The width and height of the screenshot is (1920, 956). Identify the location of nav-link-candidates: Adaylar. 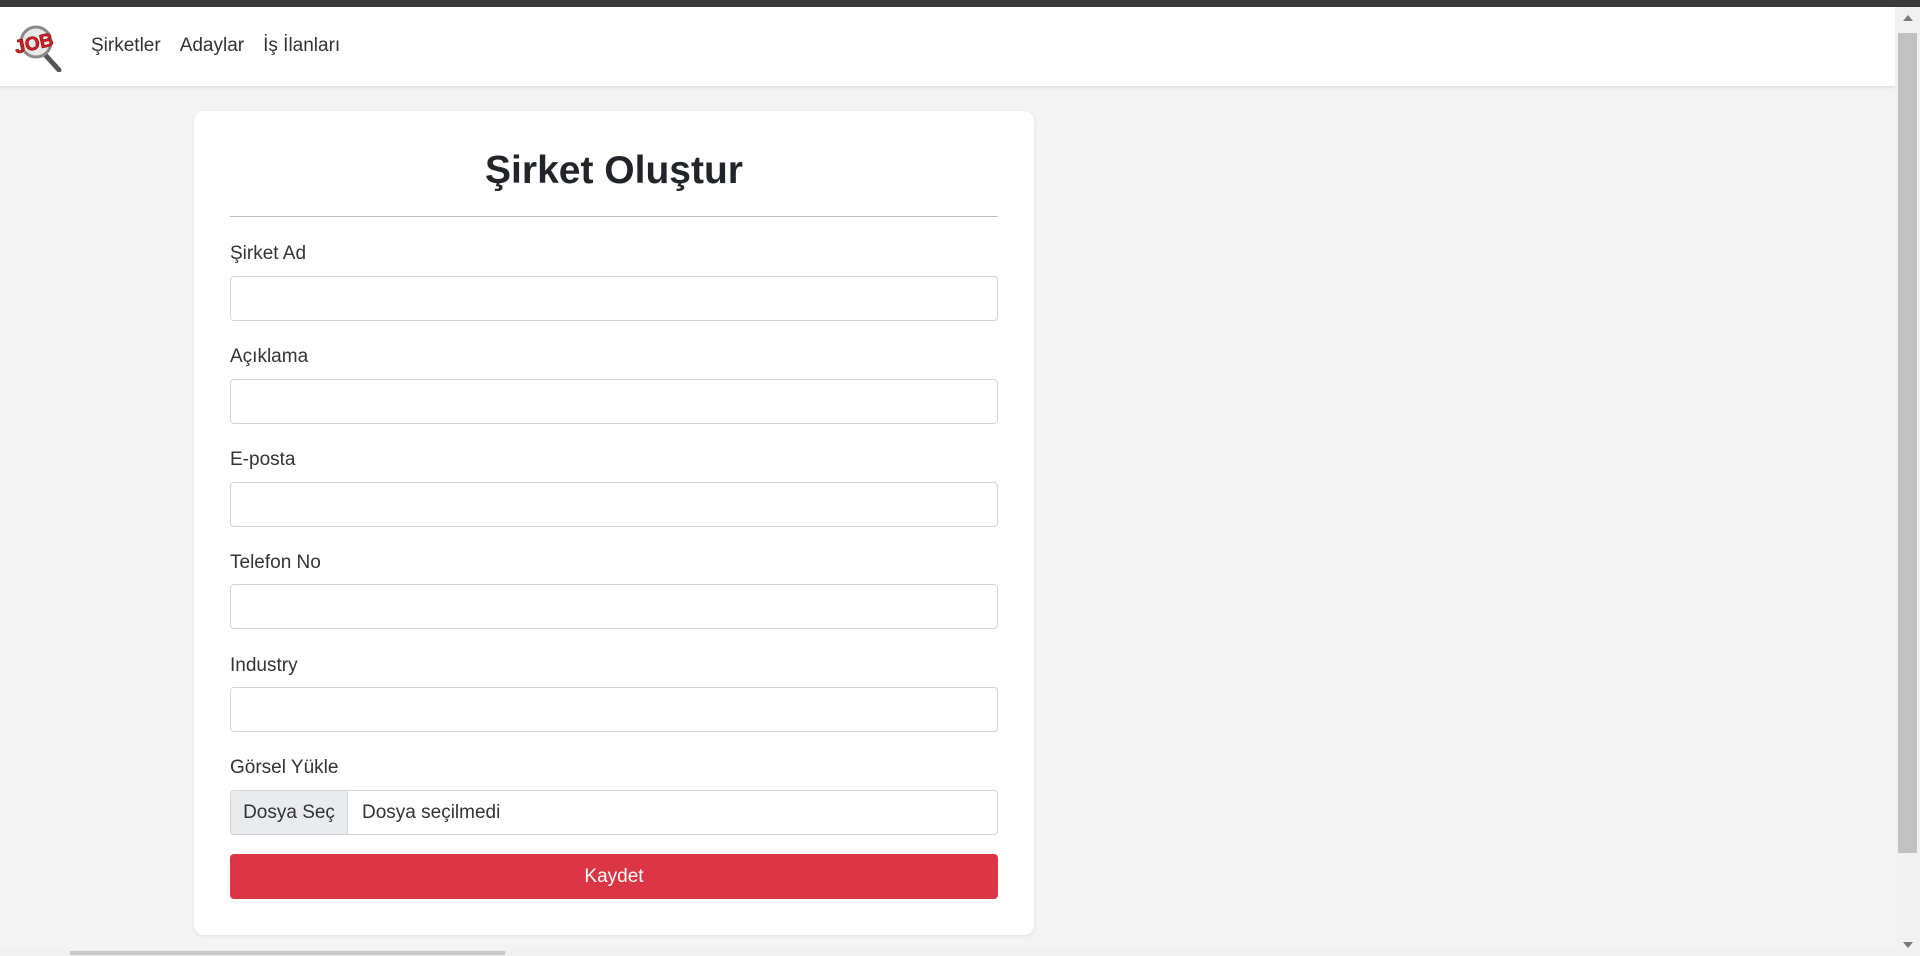
(212, 46).